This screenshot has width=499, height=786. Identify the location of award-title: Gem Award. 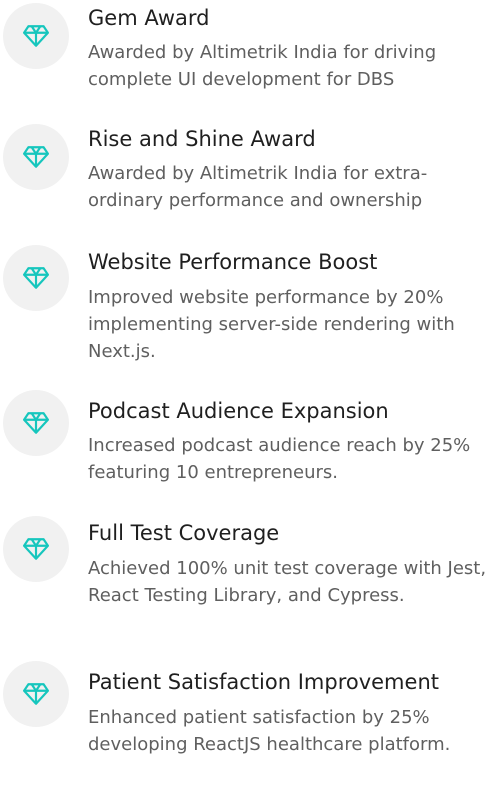
(149, 18).